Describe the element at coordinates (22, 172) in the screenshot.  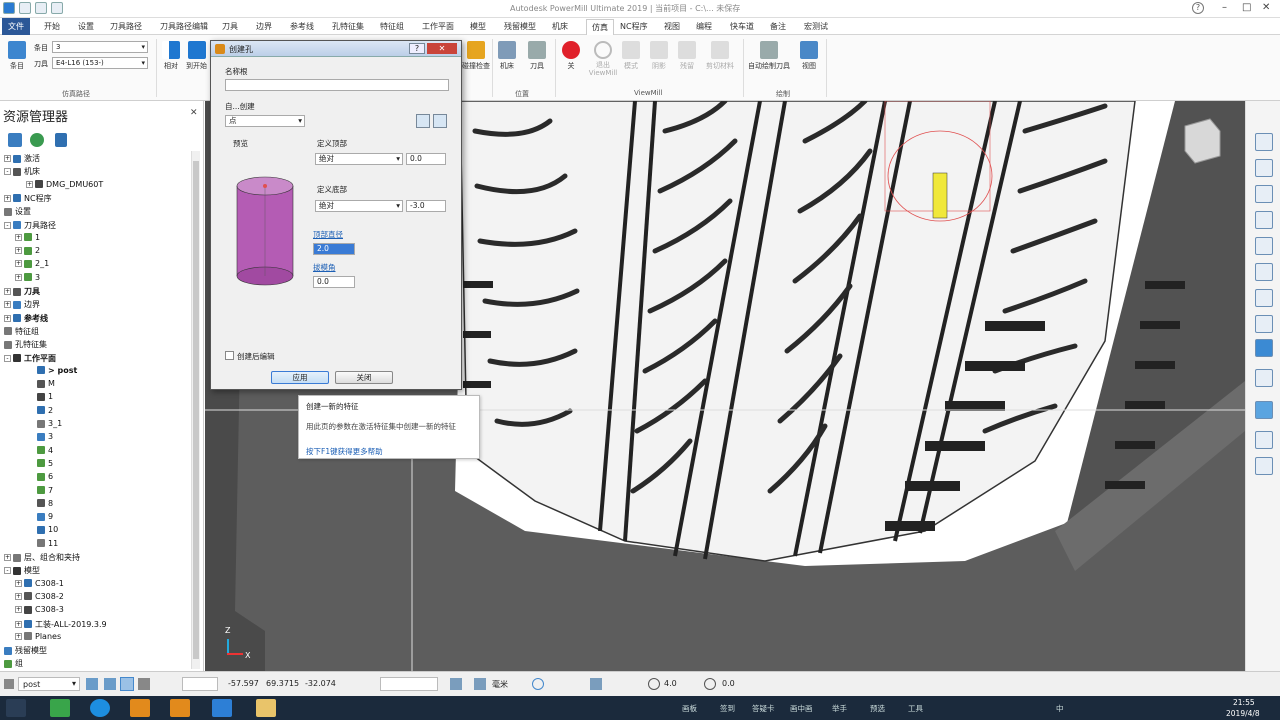
I see `tree-item: - 机床` at that location.